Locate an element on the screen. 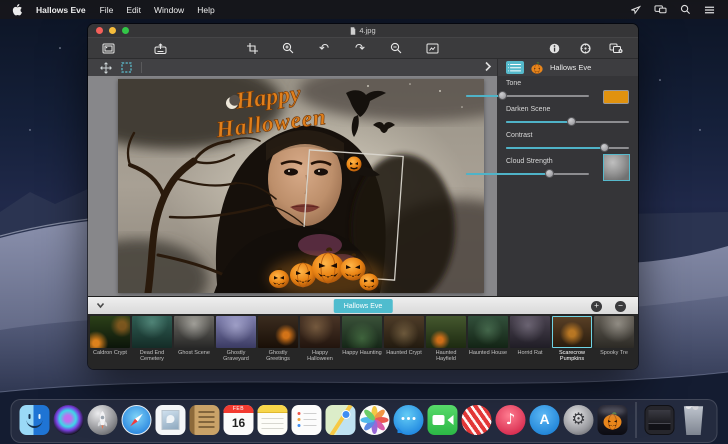  cursor-arrow-icon is located at coordinates (635, 9).